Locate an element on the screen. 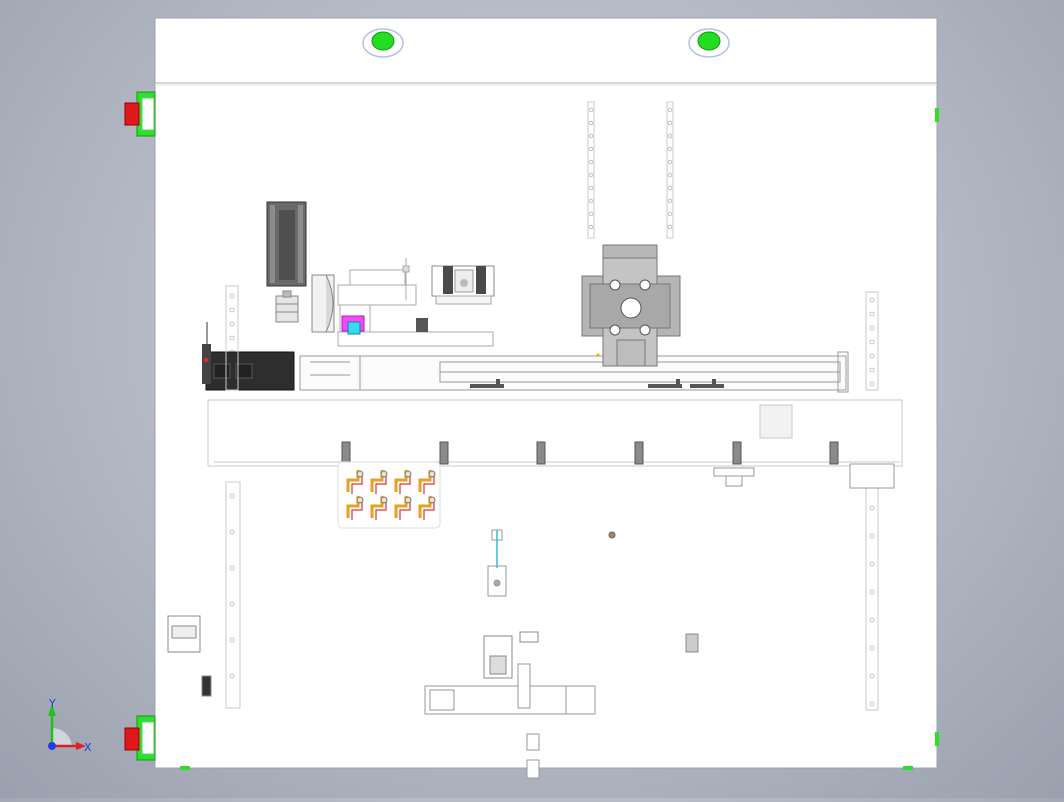 Image resolution: width=1064 pixels, height=802 pixels. coupling is located at coordinates (287, 306).